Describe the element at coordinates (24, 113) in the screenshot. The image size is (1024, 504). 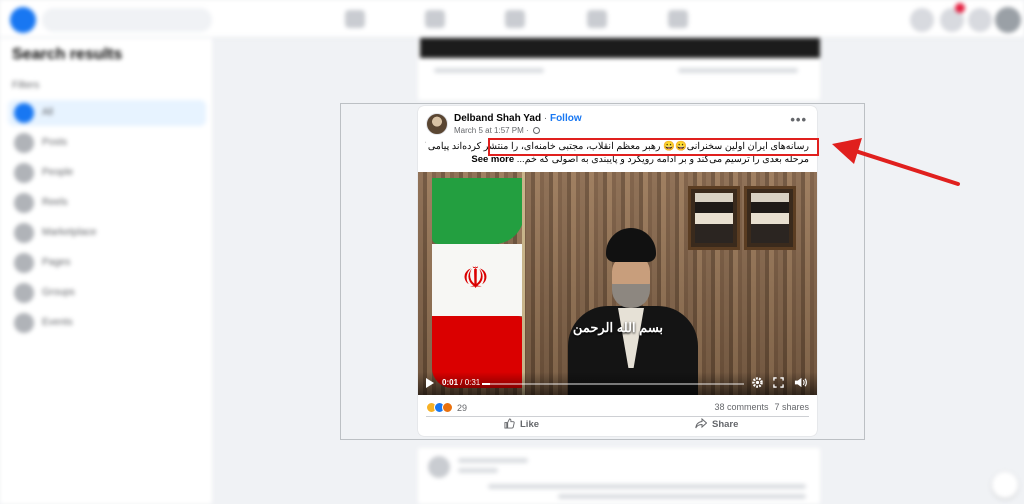
I see `all-icon` at that location.